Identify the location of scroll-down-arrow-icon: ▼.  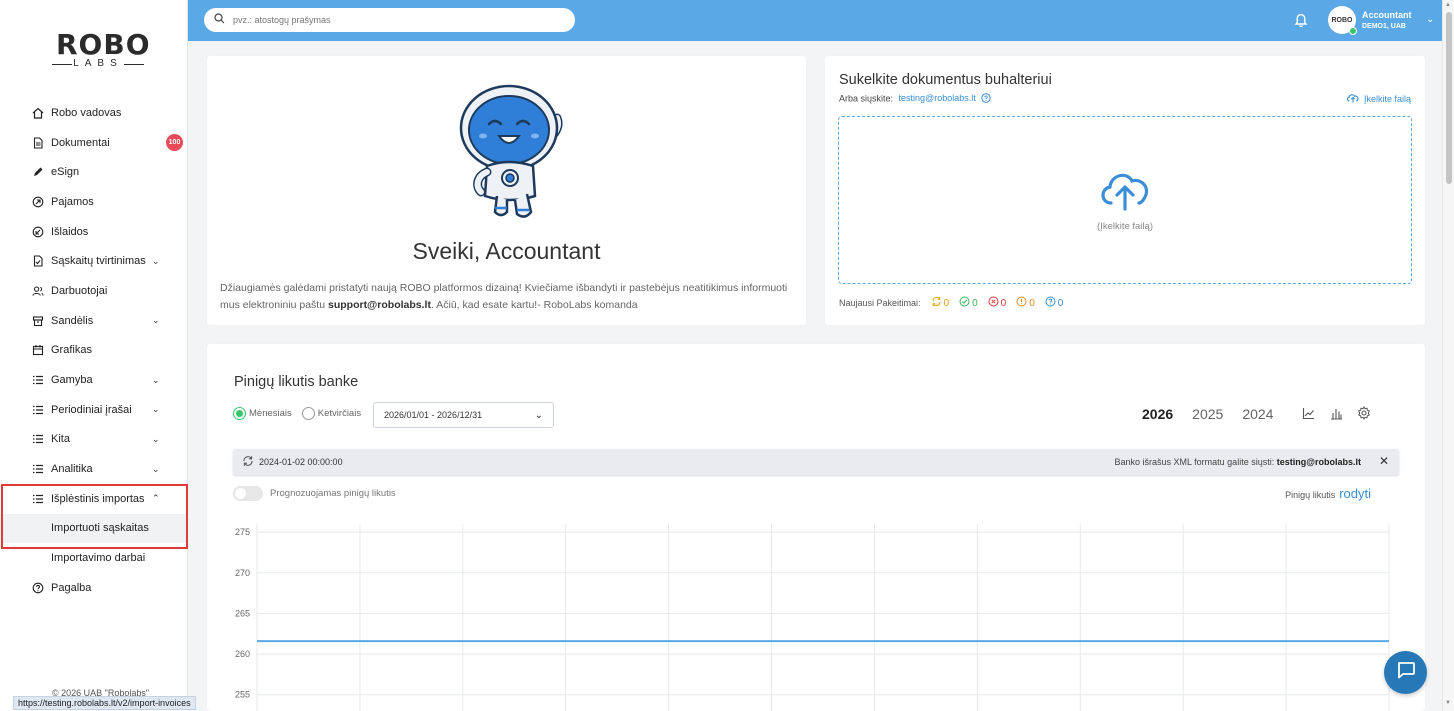
(1448, 703).